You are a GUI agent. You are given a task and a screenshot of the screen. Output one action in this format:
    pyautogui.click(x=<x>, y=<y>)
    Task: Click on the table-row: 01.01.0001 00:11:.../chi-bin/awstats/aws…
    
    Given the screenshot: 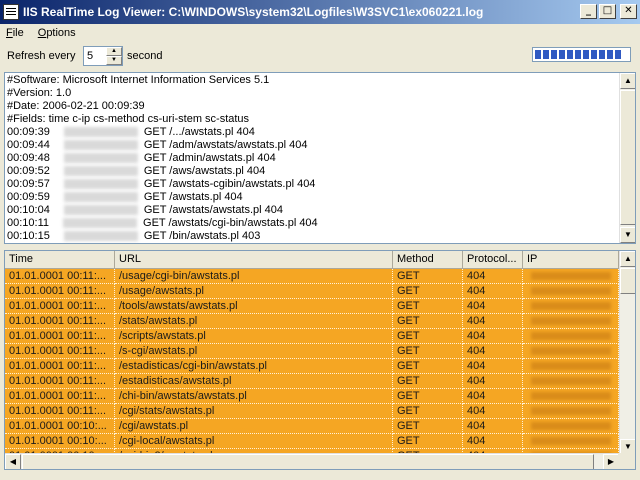 What is the action you would take?
    pyautogui.click(x=313, y=396)
    